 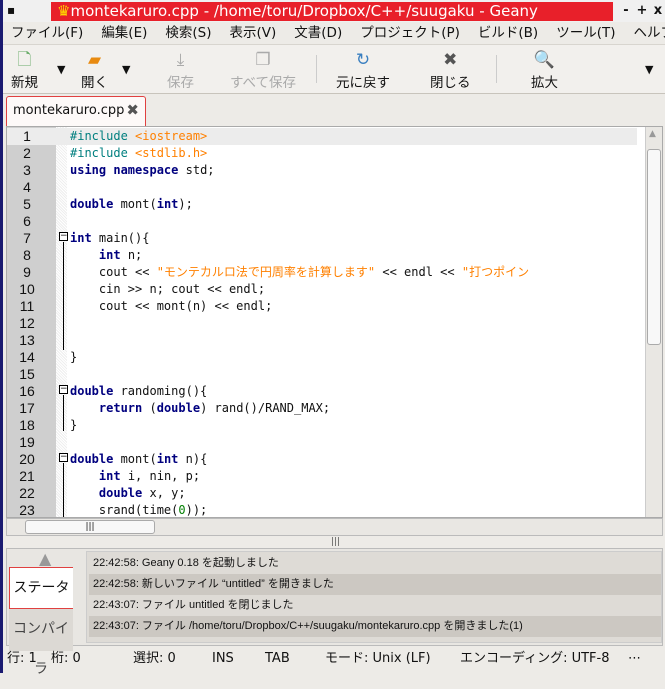 What do you see at coordinates (188, 33) in the screenshot?
I see `menu-search: 検索(S)` at bounding box center [188, 33].